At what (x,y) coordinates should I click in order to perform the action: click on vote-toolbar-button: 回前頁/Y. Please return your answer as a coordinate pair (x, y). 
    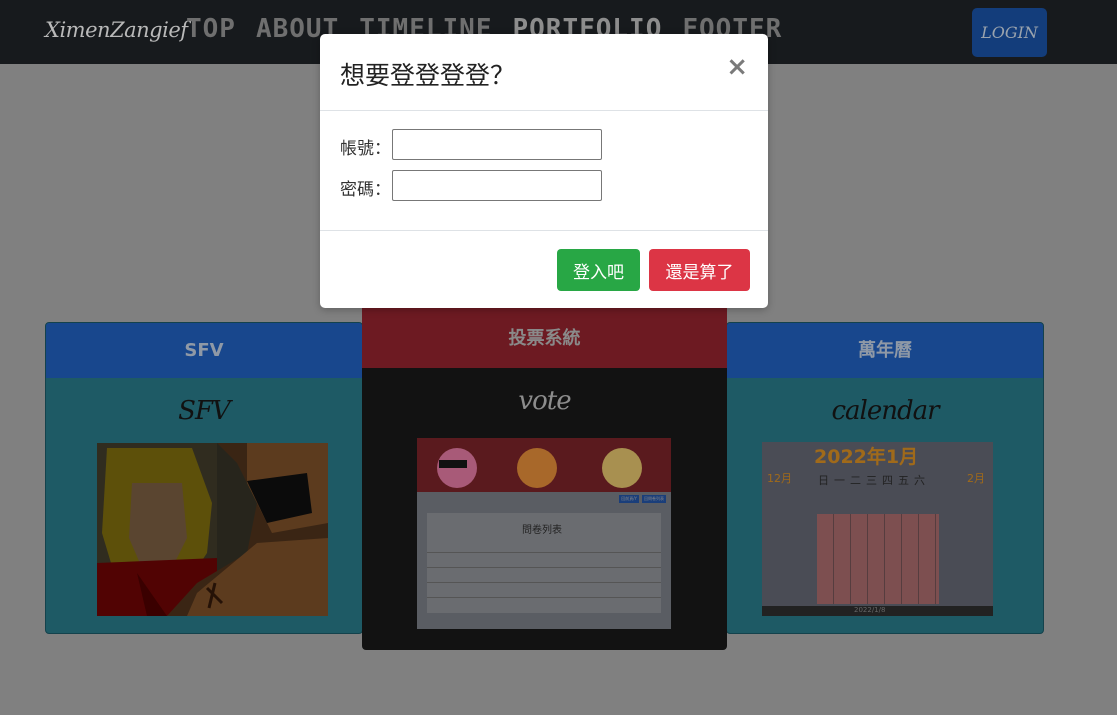
    Looking at the image, I should click on (629, 499).